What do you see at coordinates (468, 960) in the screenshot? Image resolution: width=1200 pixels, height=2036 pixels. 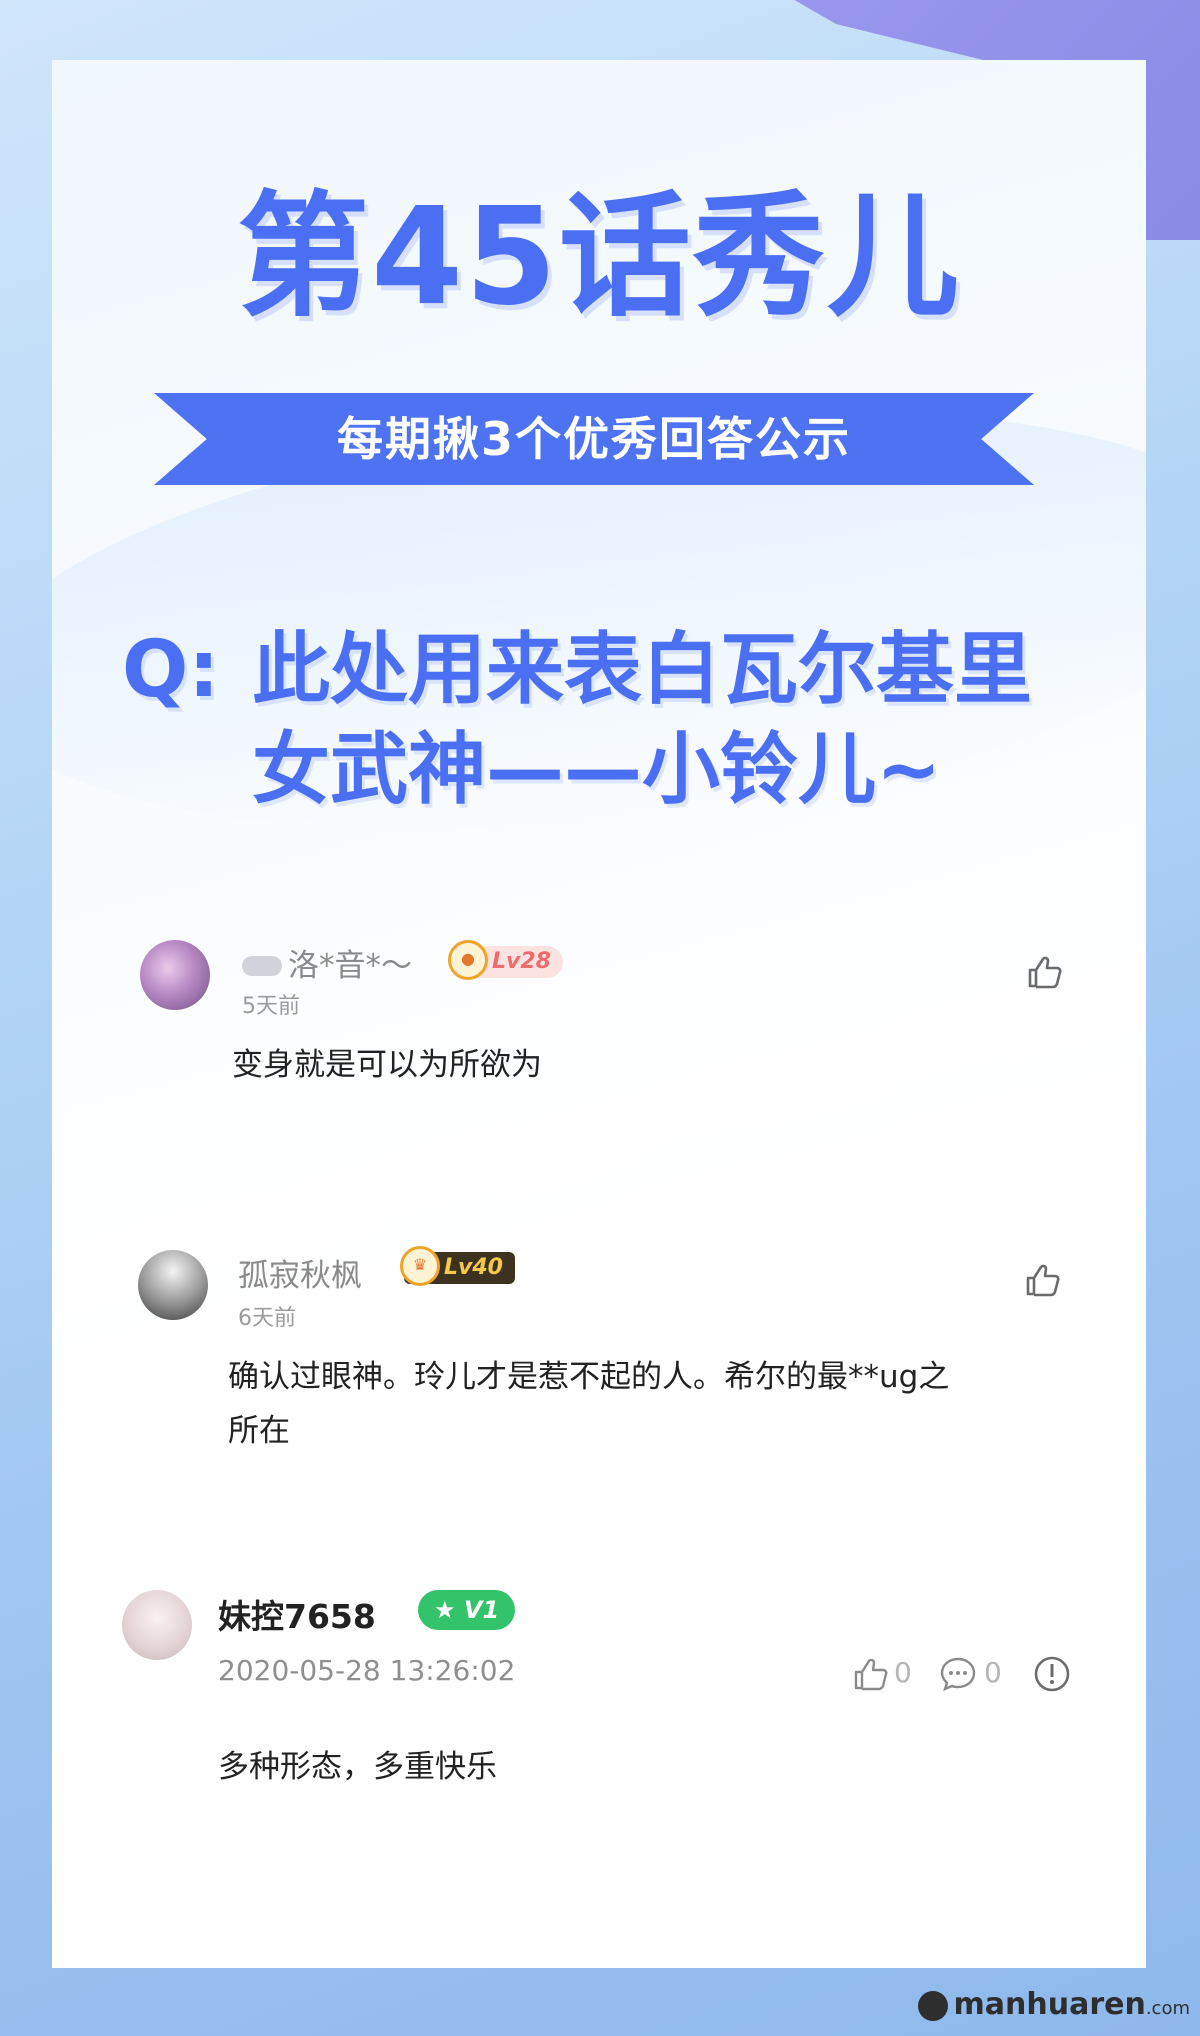 I see `level-icon: ●` at bounding box center [468, 960].